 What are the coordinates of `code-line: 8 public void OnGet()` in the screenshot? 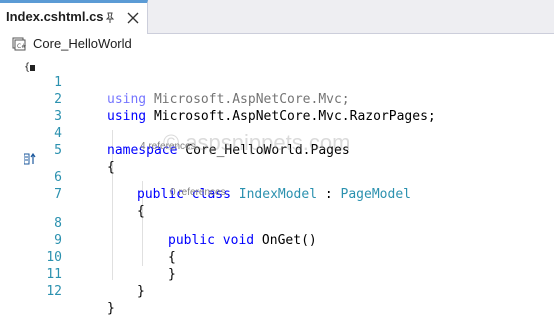 It's located at (277, 223).